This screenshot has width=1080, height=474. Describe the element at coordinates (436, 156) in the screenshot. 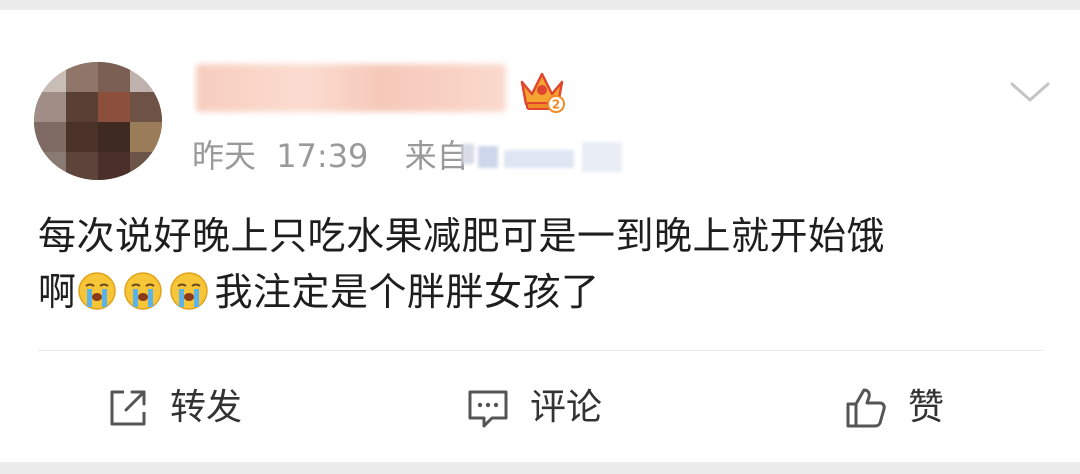

I see `source-prefix: 来自` at that location.